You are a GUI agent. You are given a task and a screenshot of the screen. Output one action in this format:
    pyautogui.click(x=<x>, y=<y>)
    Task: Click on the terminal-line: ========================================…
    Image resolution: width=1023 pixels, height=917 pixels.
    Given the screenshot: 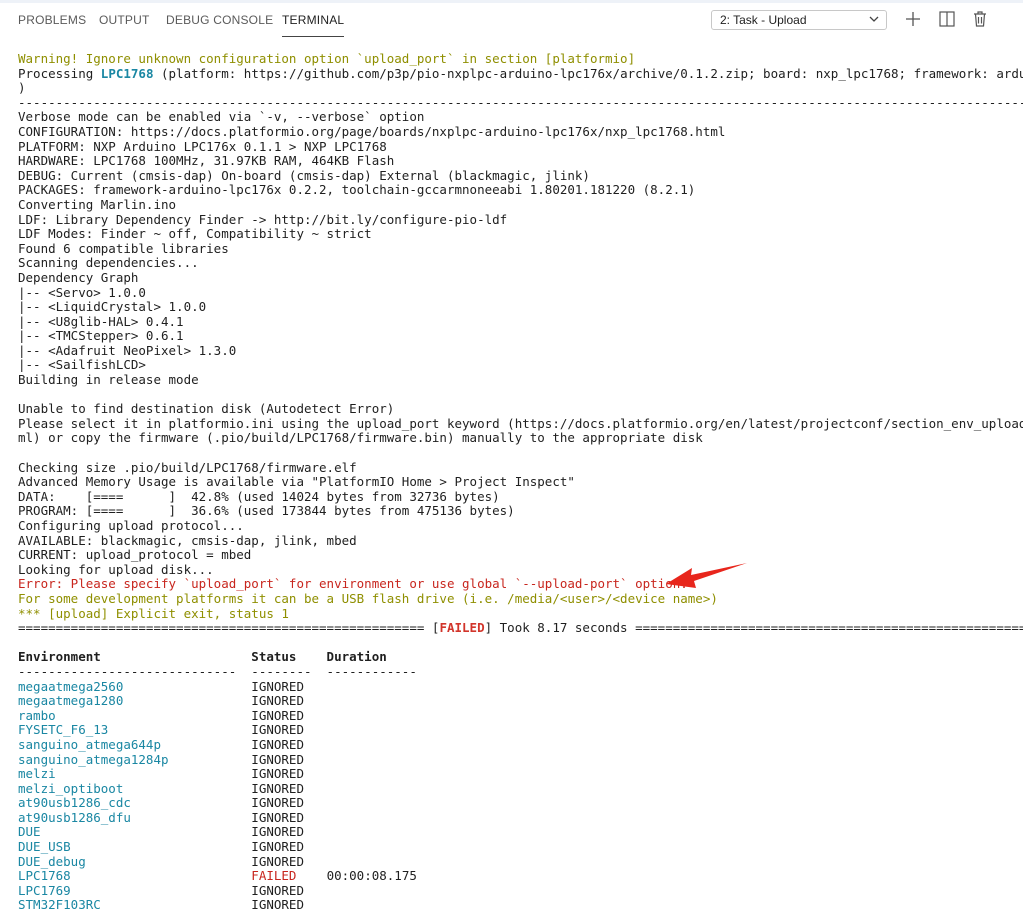 What is the action you would take?
    pyautogui.click(x=520, y=628)
    